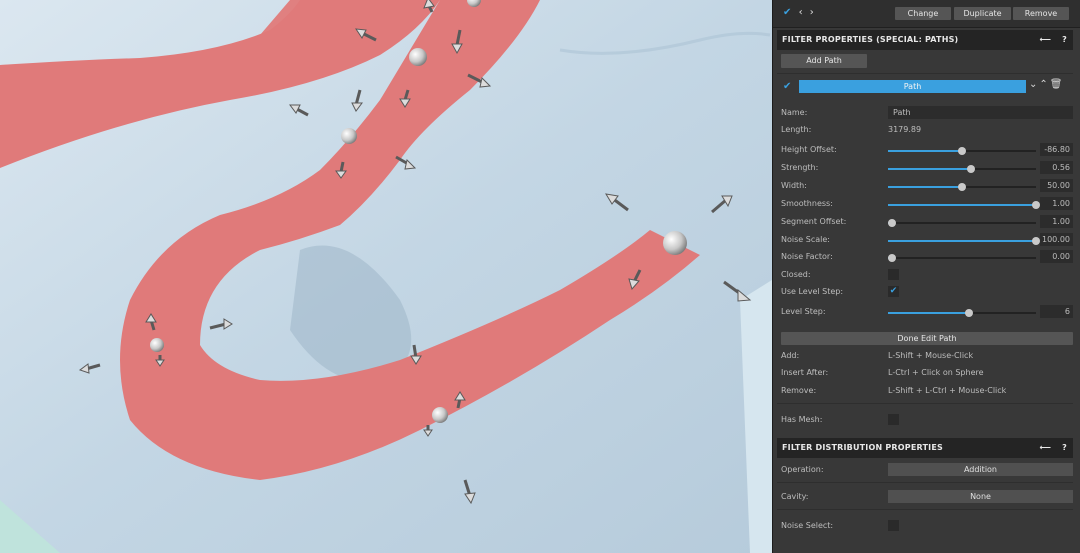 The height and width of the screenshot is (553, 1080). Describe the element at coordinates (862, 447) in the screenshot. I see `section-title: FILTER DISTRIBUTION PROPERTIES` at that location.